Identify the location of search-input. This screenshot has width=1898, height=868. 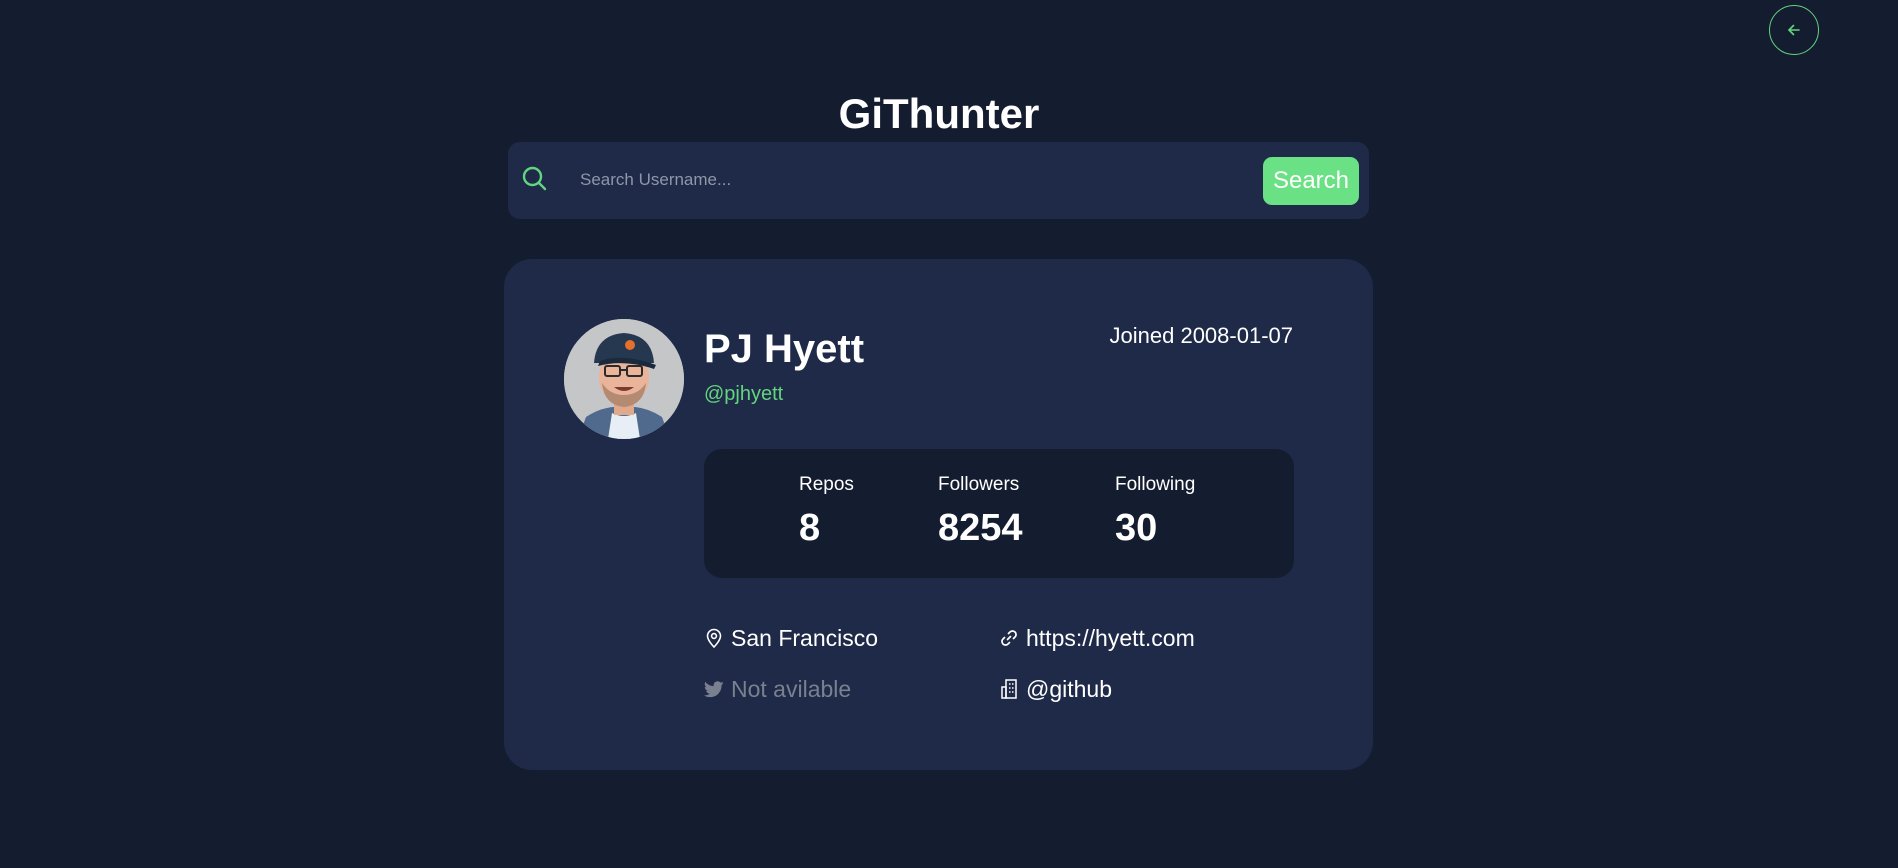
(858, 180).